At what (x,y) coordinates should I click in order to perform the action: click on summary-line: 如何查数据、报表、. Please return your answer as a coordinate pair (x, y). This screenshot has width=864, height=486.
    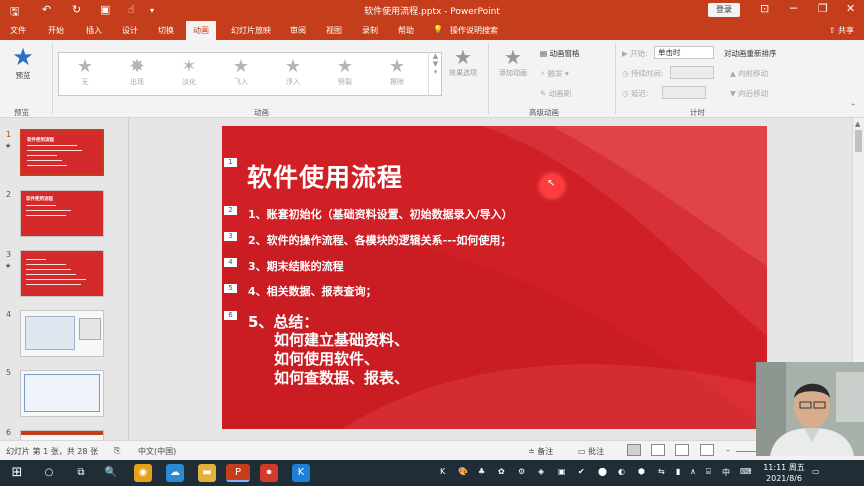
    Looking at the image, I should click on (341, 378).